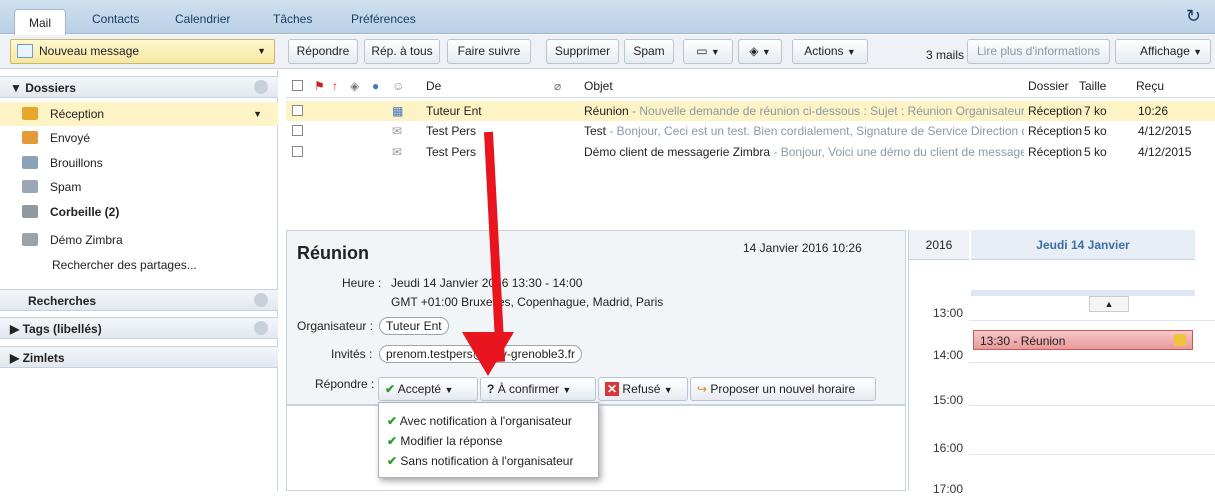 This screenshot has width=1215, height=496. What do you see at coordinates (557, 86) in the screenshot?
I see `attachment-icon: ⌀` at bounding box center [557, 86].